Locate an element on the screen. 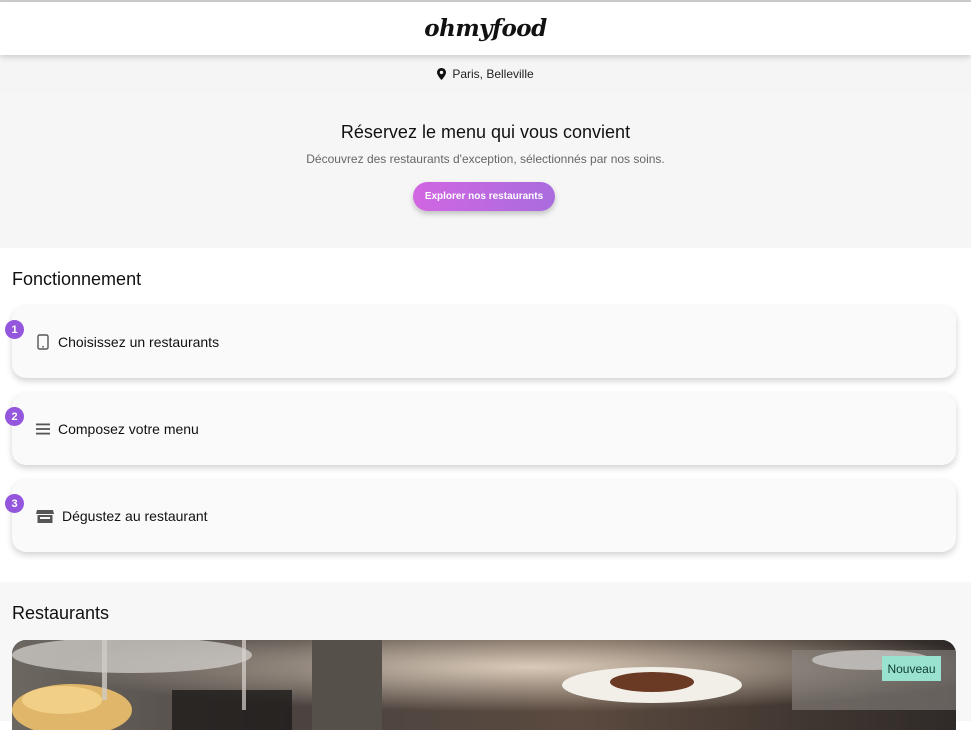  restaurant-photo is located at coordinates (484, 685).